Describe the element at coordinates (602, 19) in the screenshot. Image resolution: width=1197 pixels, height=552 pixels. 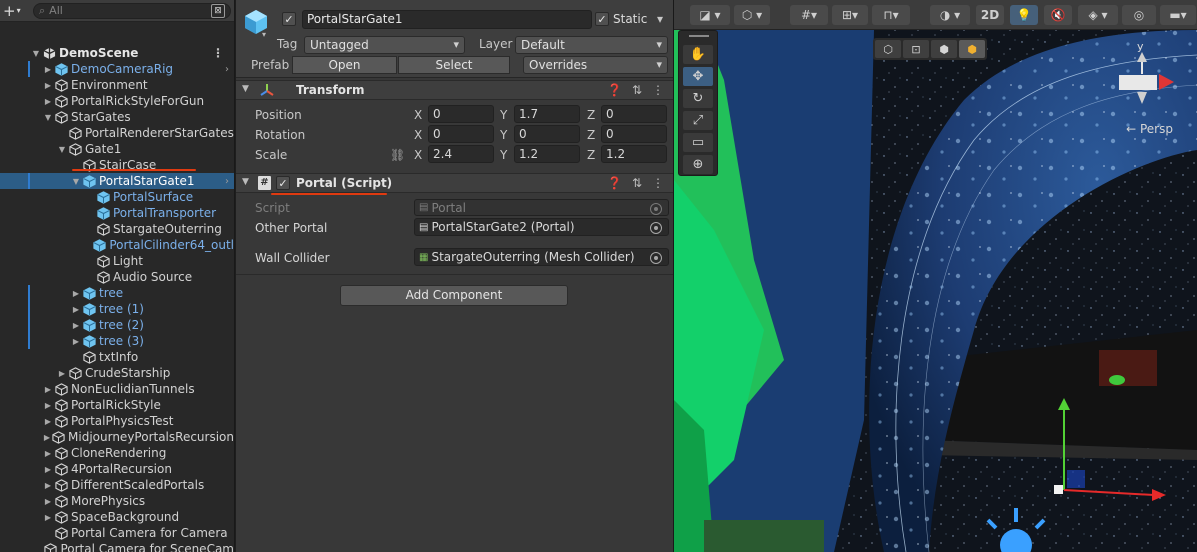
I see `static-checkbox: ✓` at that location.